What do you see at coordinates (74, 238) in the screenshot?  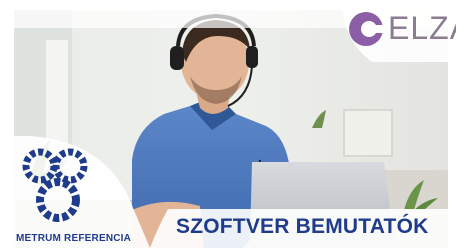 I see `metrum-label: METRUM REFERENCIA` at bounding box center [74, 238].